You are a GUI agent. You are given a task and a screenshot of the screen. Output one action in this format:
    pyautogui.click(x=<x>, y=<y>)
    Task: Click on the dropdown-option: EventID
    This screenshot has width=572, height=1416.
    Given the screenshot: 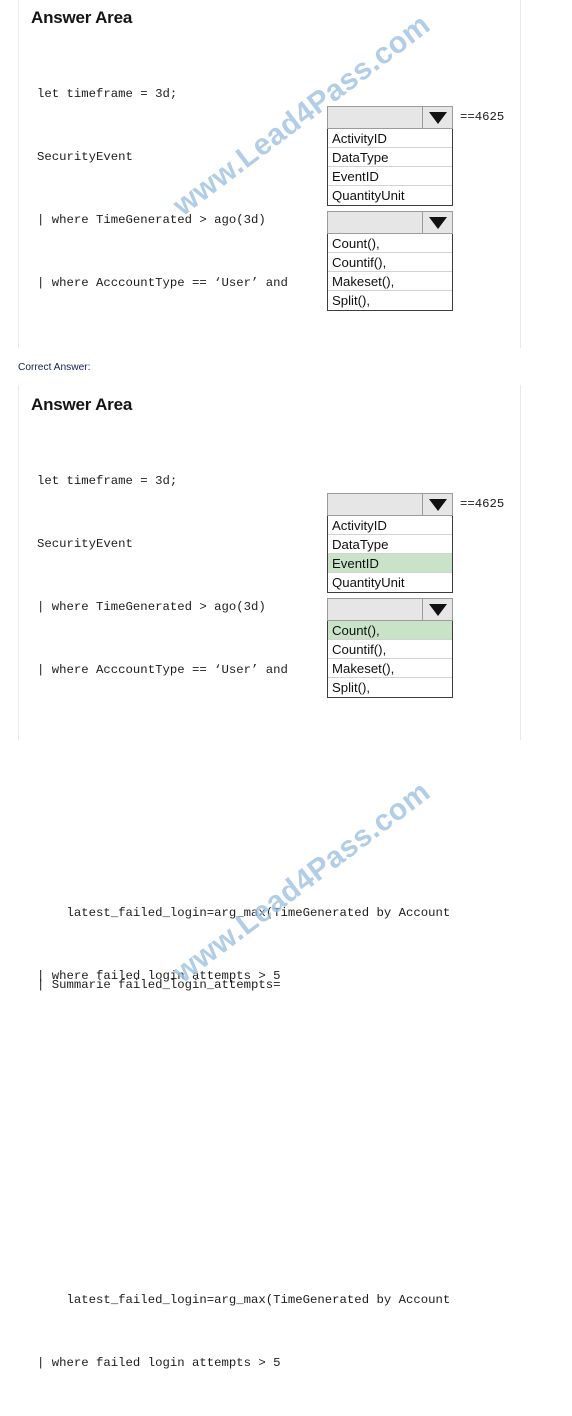 What is the action you would take?
    pyautogui.click(x=390, y=176)
    